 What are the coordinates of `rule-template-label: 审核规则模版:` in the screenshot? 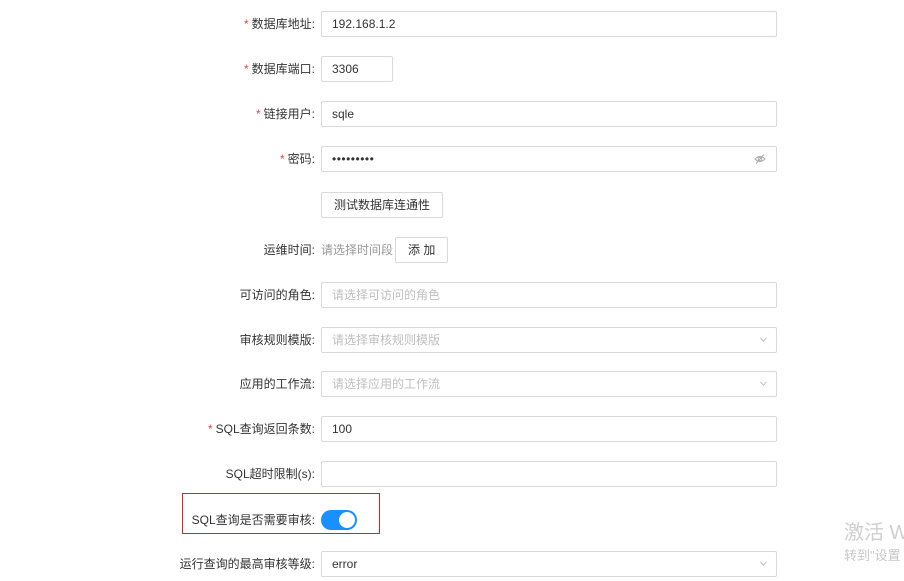 It's located at (277, 340).